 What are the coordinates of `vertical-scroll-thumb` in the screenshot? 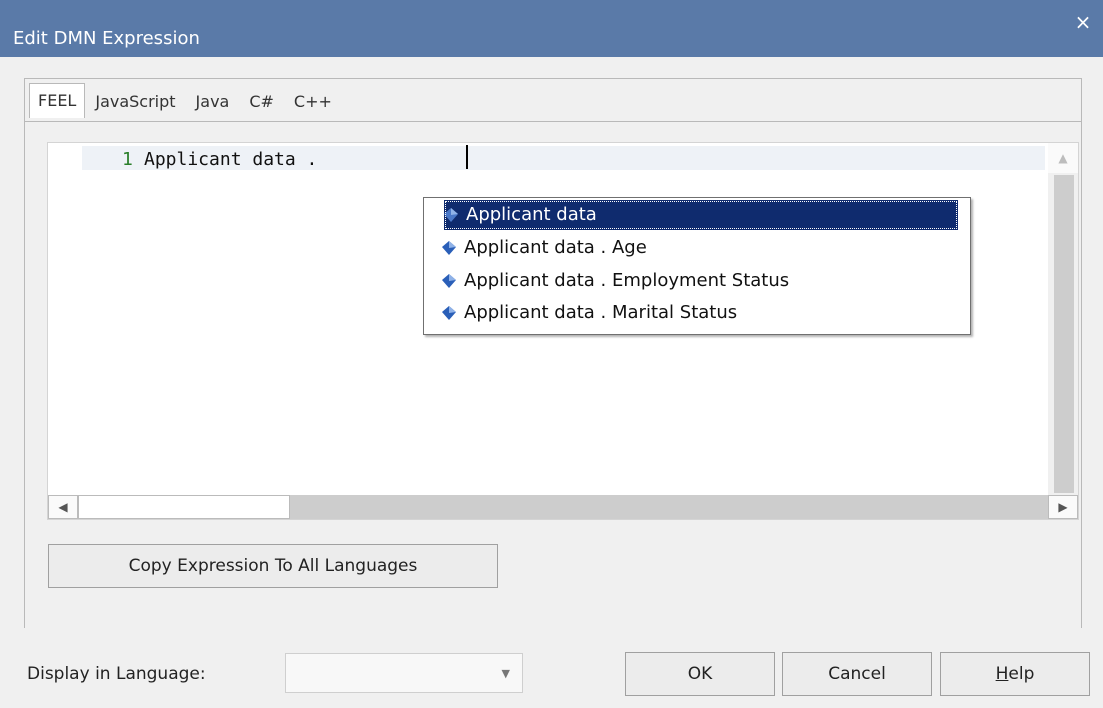 It's located at (1064, 334).